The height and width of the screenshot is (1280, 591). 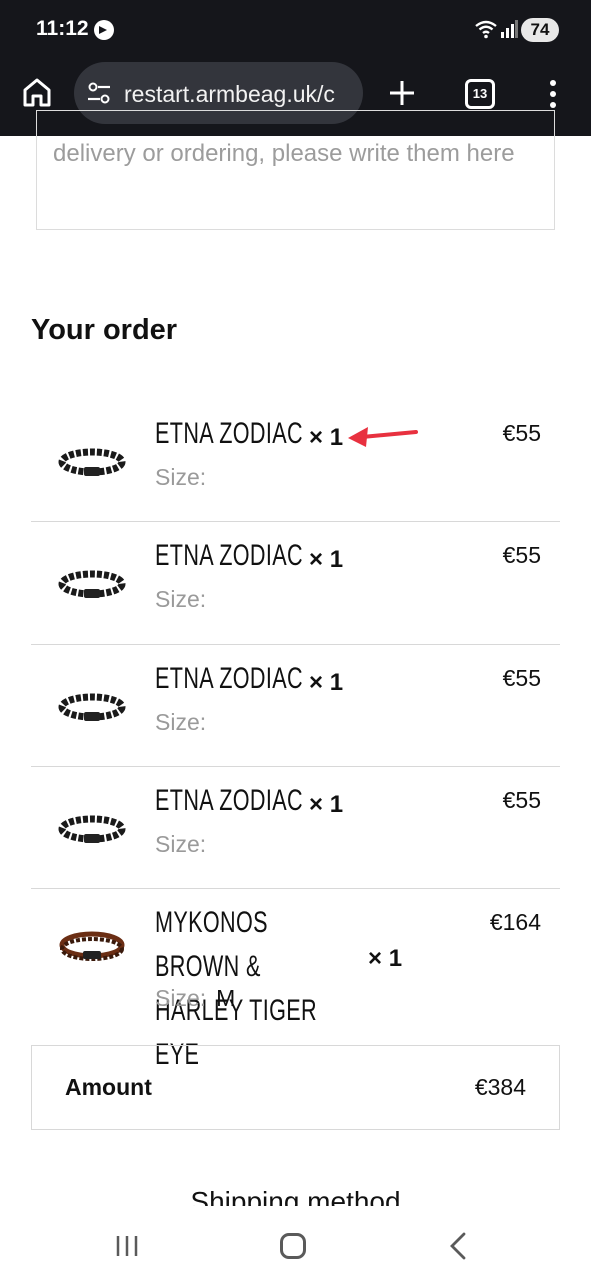 What do you see at coordinates (553, 94) in the screenshot?
I see `more-options-icon` at bounding box center [553, 94].